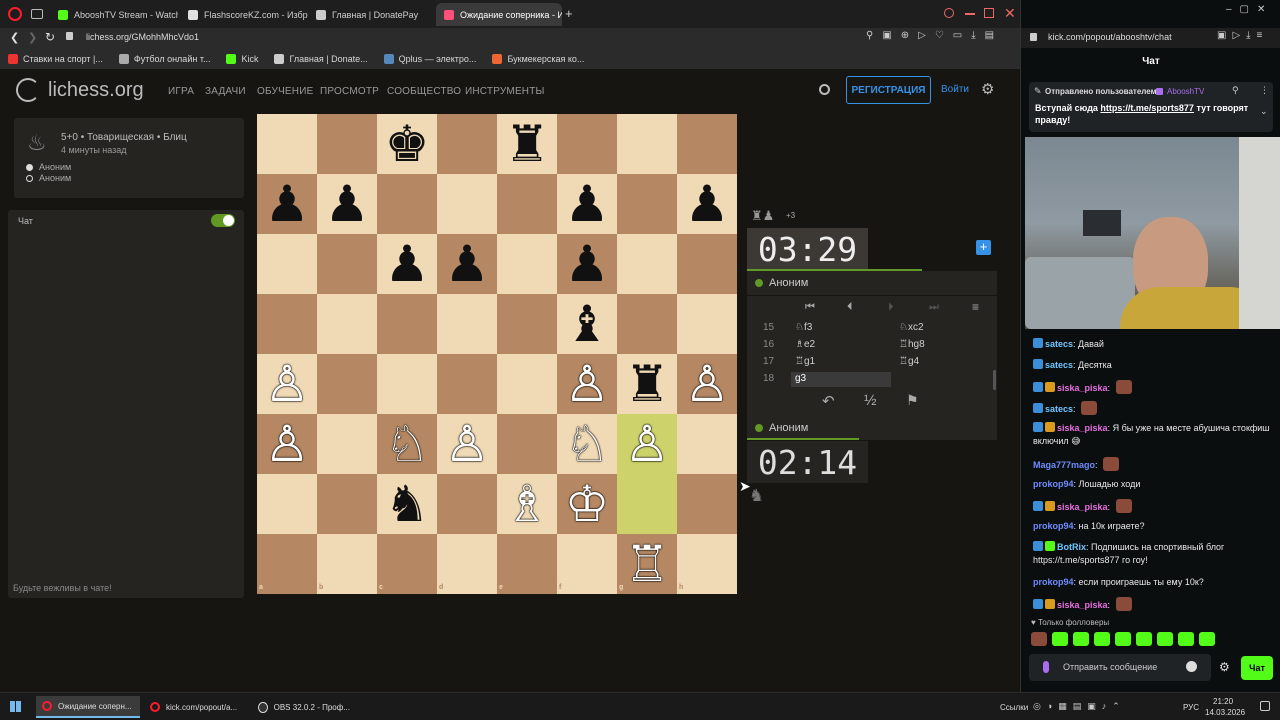 Image resolution: width=1280 pixels, height=720 pixels. Describe the element at coordinates (287, 144) in the screenshot. I see `square-a8` at that location.